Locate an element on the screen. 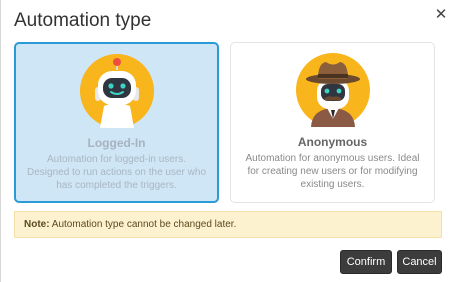  logged-in-card-title: Logged-In is located at coordinates (116, 143).